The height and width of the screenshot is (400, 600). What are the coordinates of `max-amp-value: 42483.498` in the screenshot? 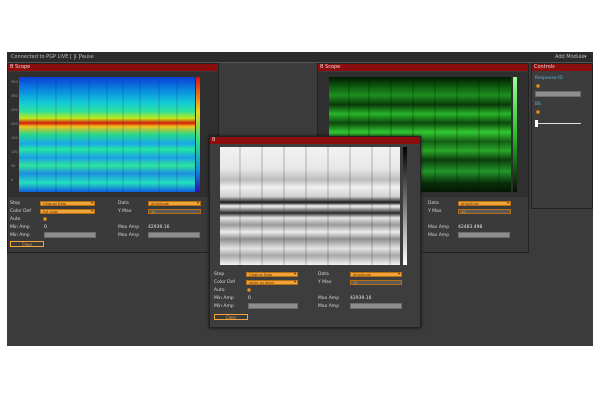 It's located at (470, 227).